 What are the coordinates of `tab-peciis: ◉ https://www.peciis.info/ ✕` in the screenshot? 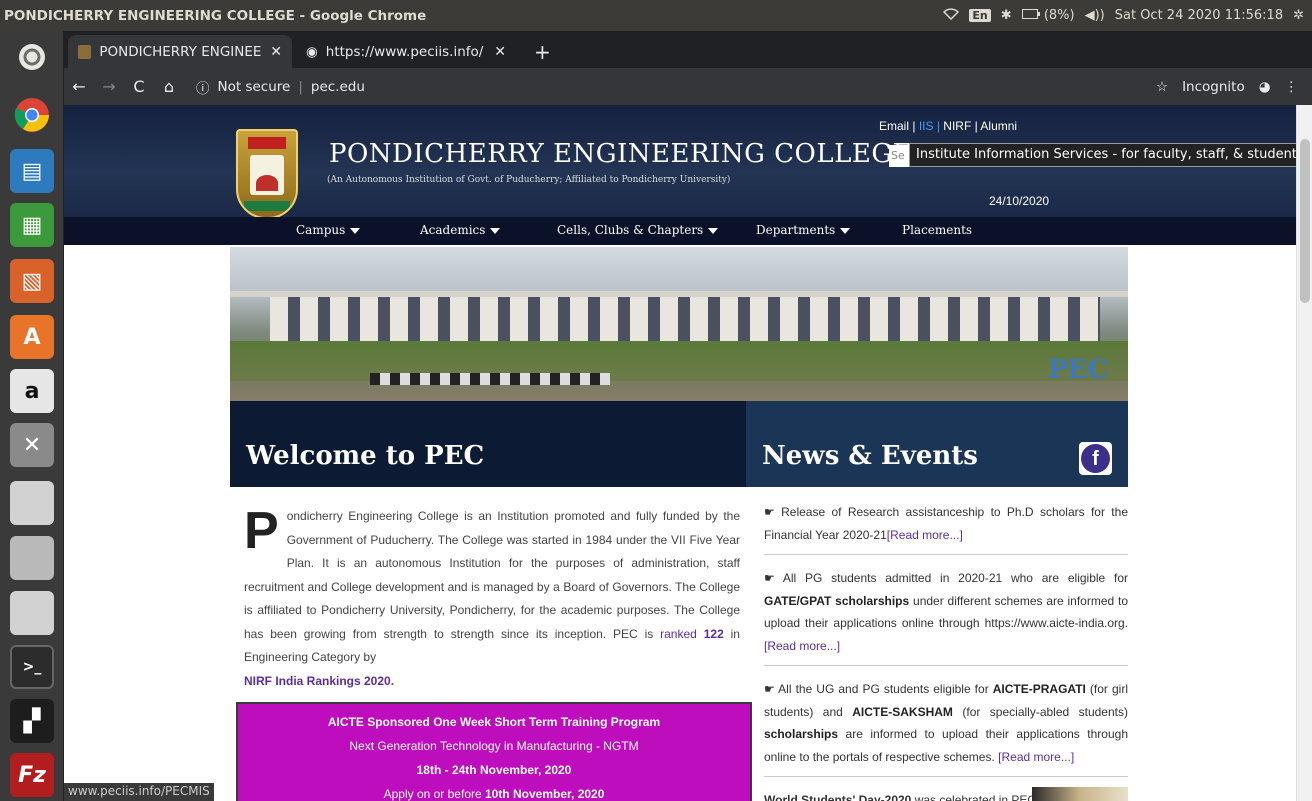 It's located at (406, 51).